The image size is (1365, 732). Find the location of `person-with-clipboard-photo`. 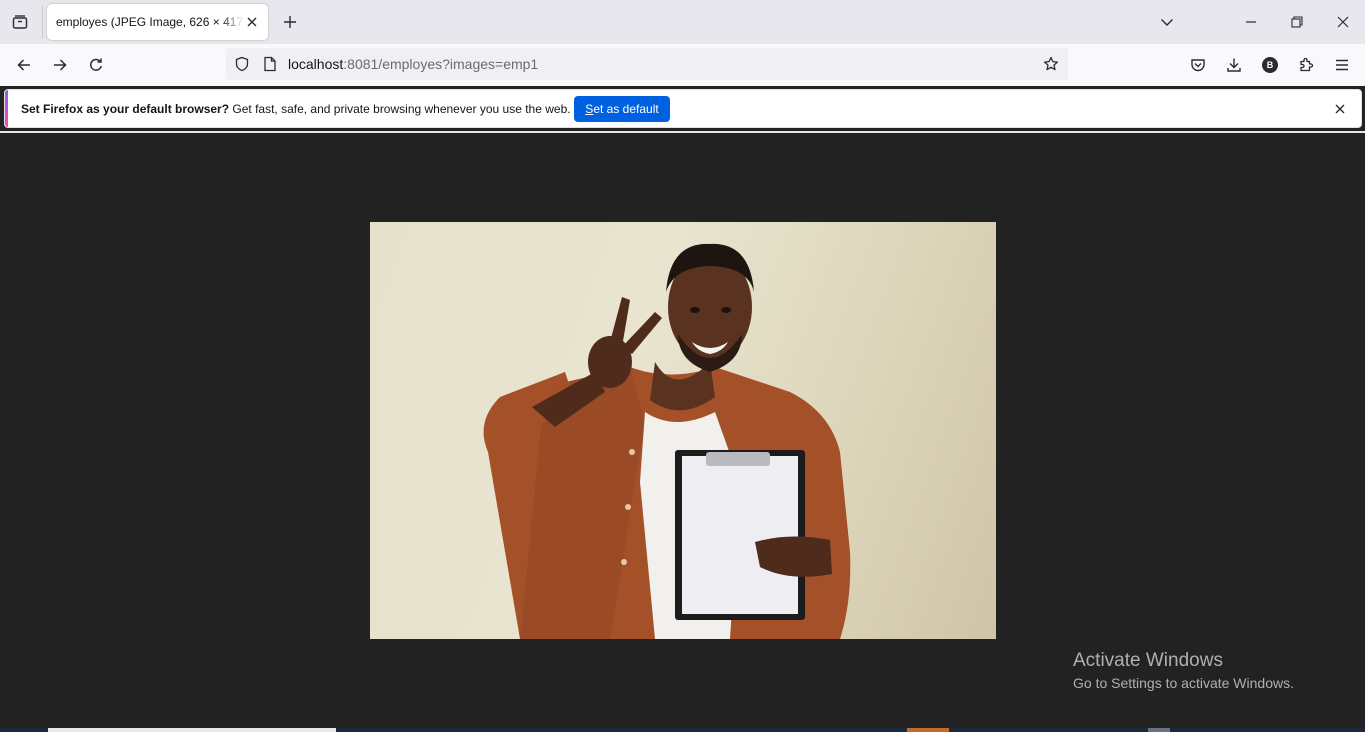

person-with-clipboard-photo is located at coordinates (667, 441).